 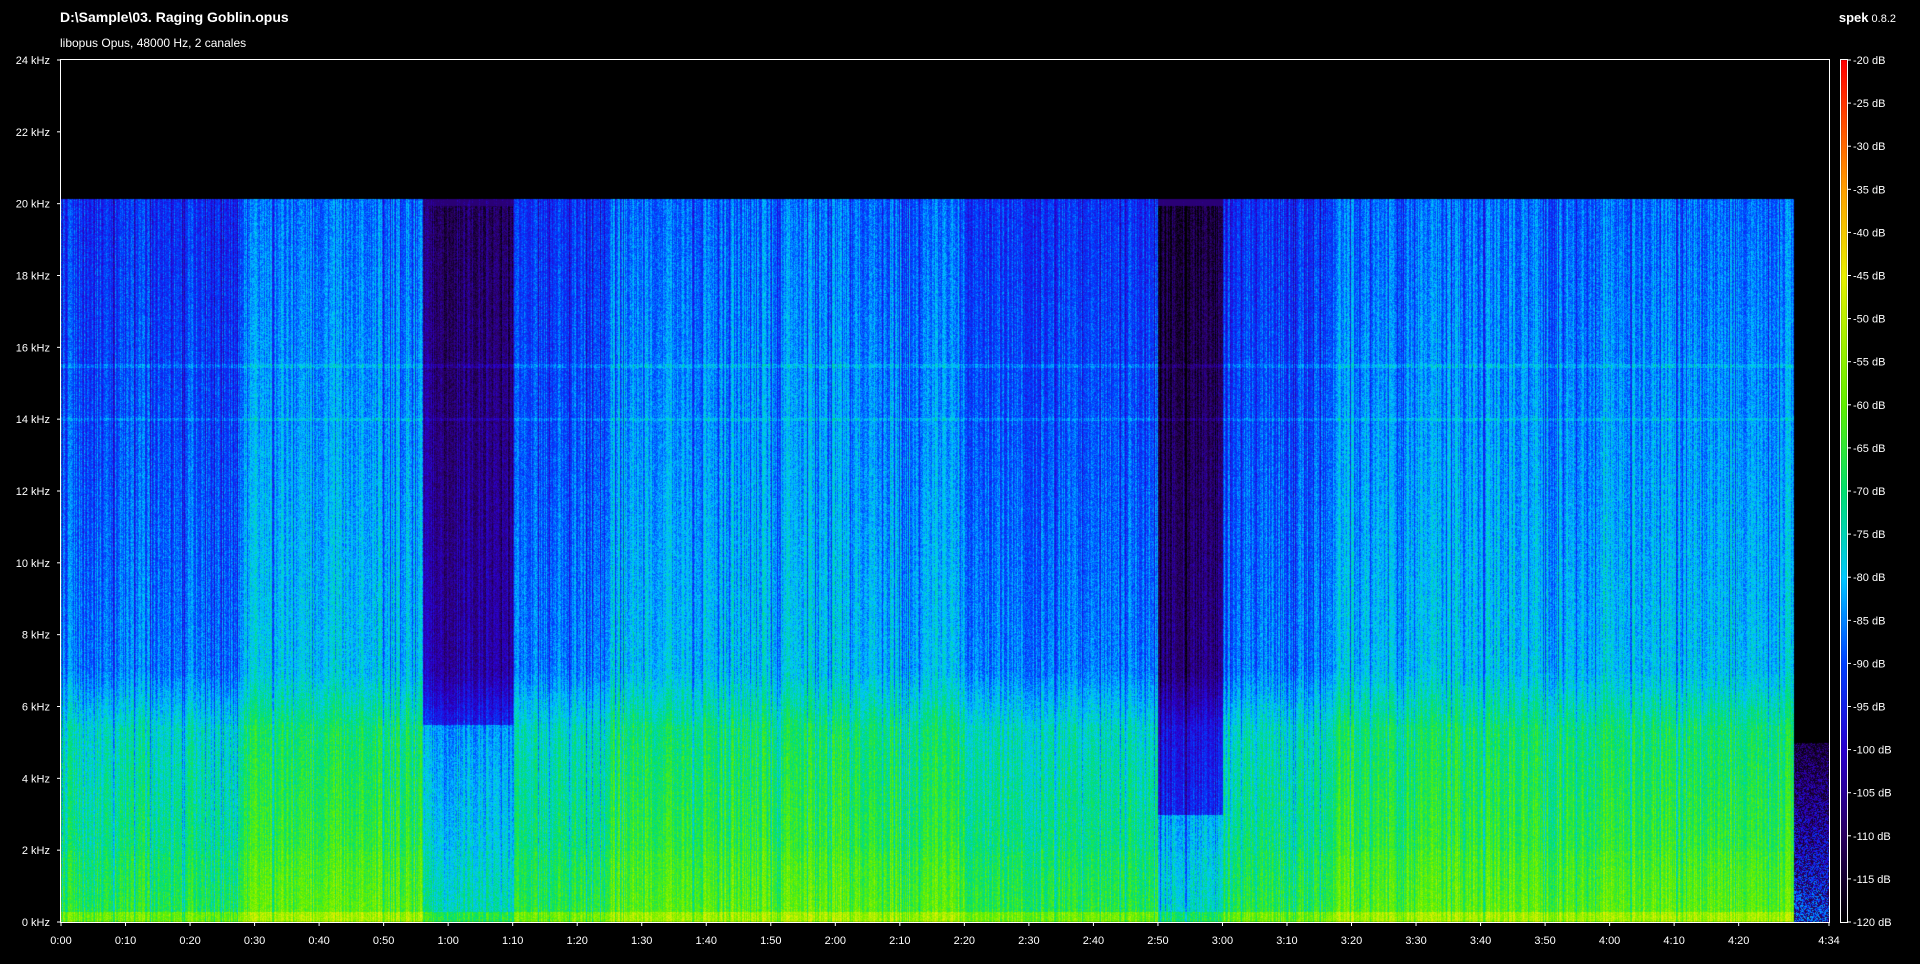 I want to click on y-tick-label: 14 kHz, so click(x=33, y=420).